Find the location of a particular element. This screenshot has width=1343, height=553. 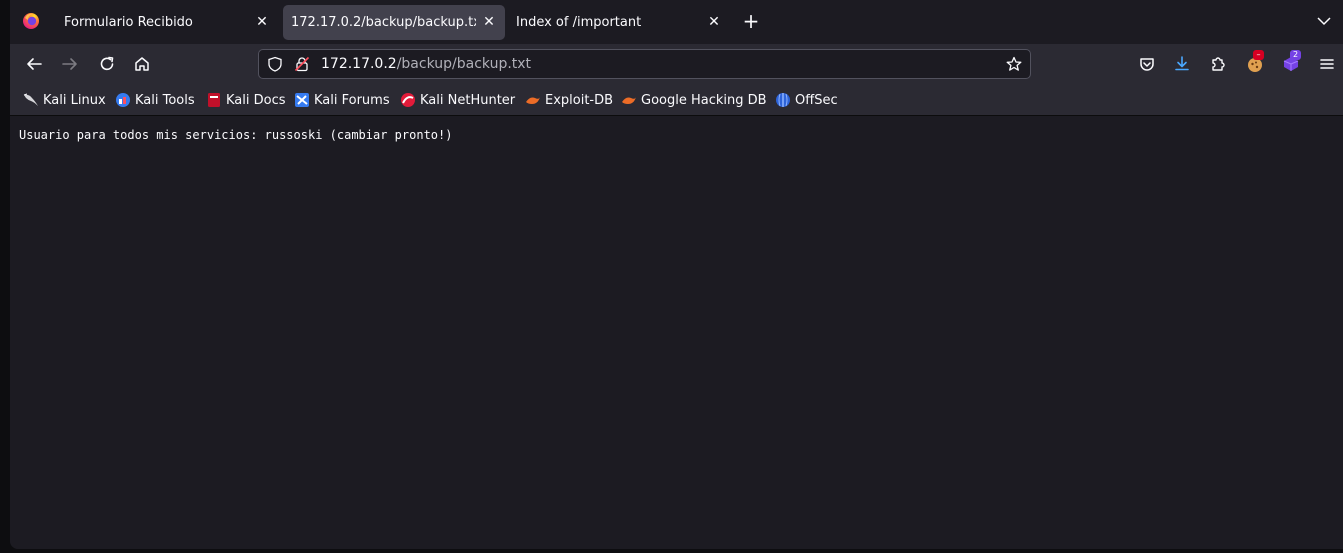

bookmark-label: Exploit-DB is located at coordinates (579, 100).